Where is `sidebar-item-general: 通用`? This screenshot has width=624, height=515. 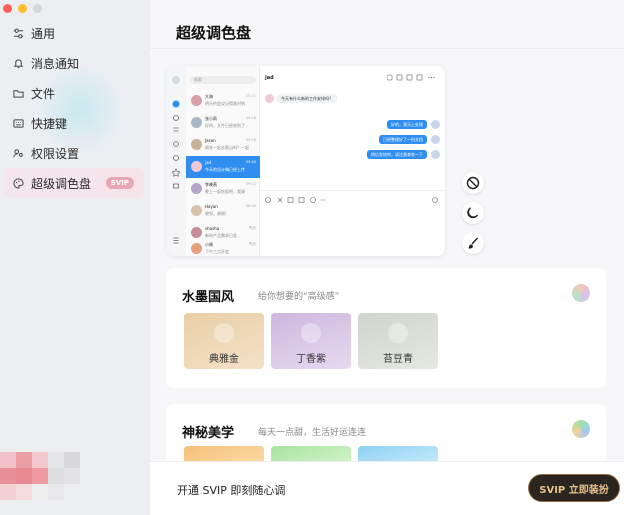
sidebar-item-general: 通用 is located at coordinates (74, 33).